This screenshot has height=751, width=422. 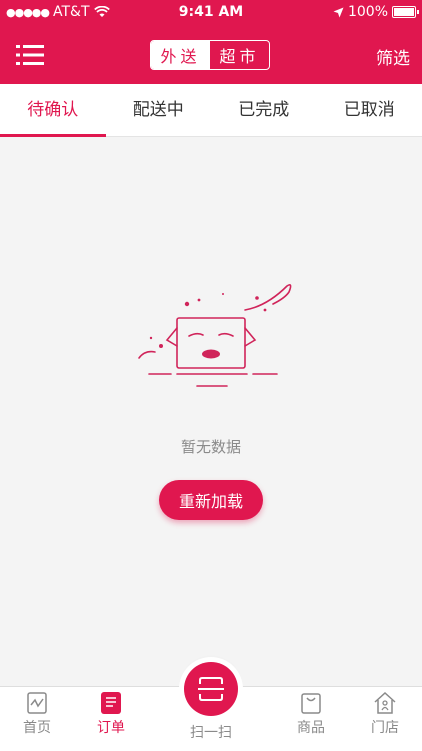 What do you see at coordinates (311, 703) in the screenshot?
I see `bag-icon` at bounding box center [311, 703].